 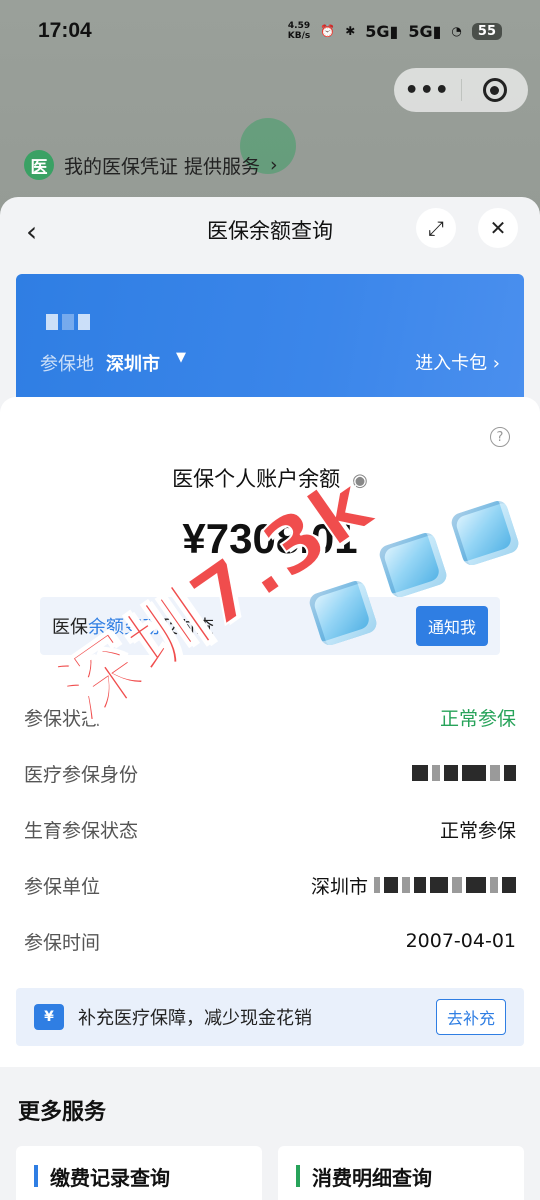 I want to click on more-dots-icon: •••, so click(x=427, y=90).